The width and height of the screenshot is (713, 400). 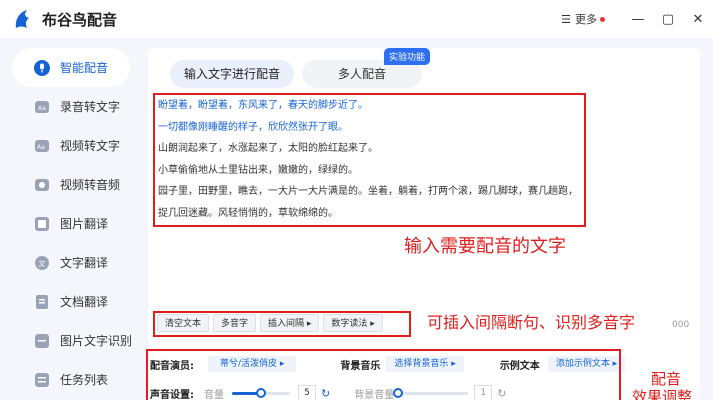 What do you see at coordinates (84, 68) in the screenshot?
I see `sidebar-item-label: 智能配音` at bounding box center [84, 68].